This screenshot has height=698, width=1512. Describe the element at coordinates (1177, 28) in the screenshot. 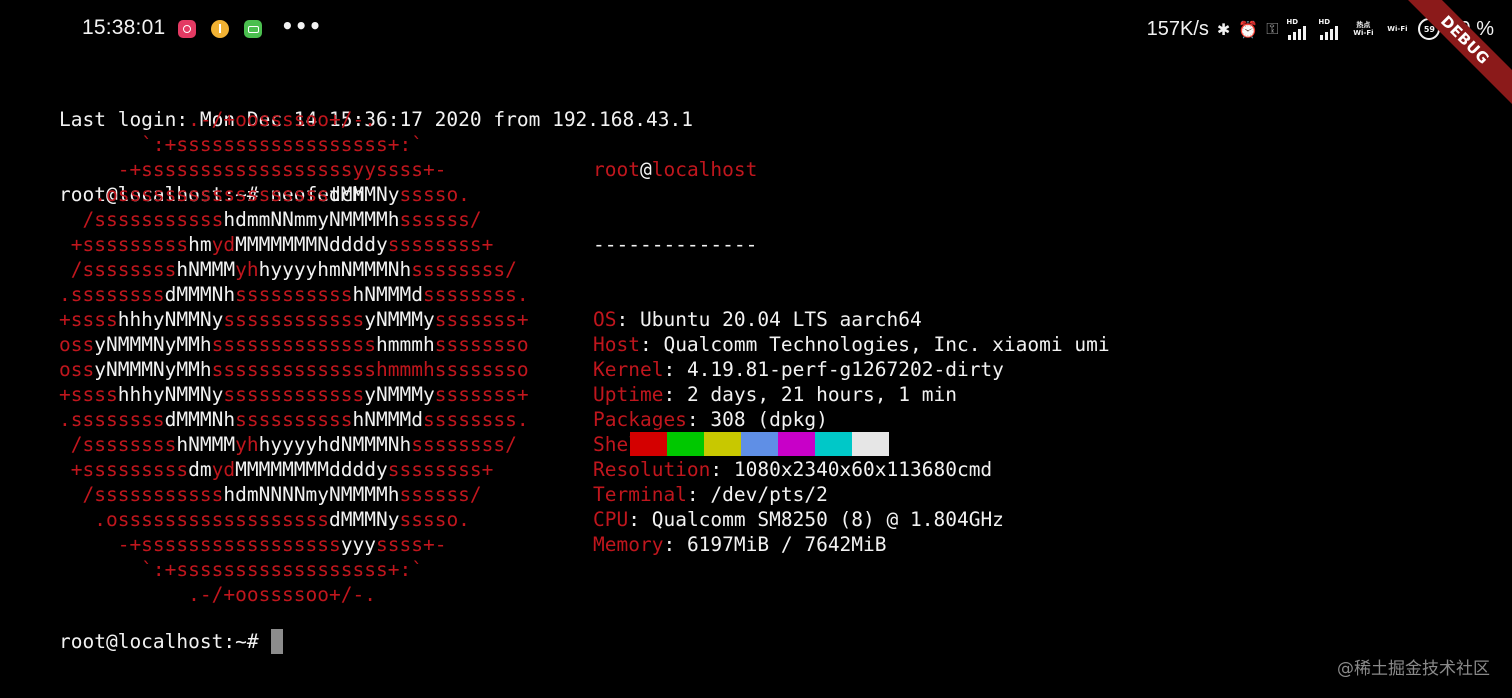

I see `network-speed: 157K/s` at that location.